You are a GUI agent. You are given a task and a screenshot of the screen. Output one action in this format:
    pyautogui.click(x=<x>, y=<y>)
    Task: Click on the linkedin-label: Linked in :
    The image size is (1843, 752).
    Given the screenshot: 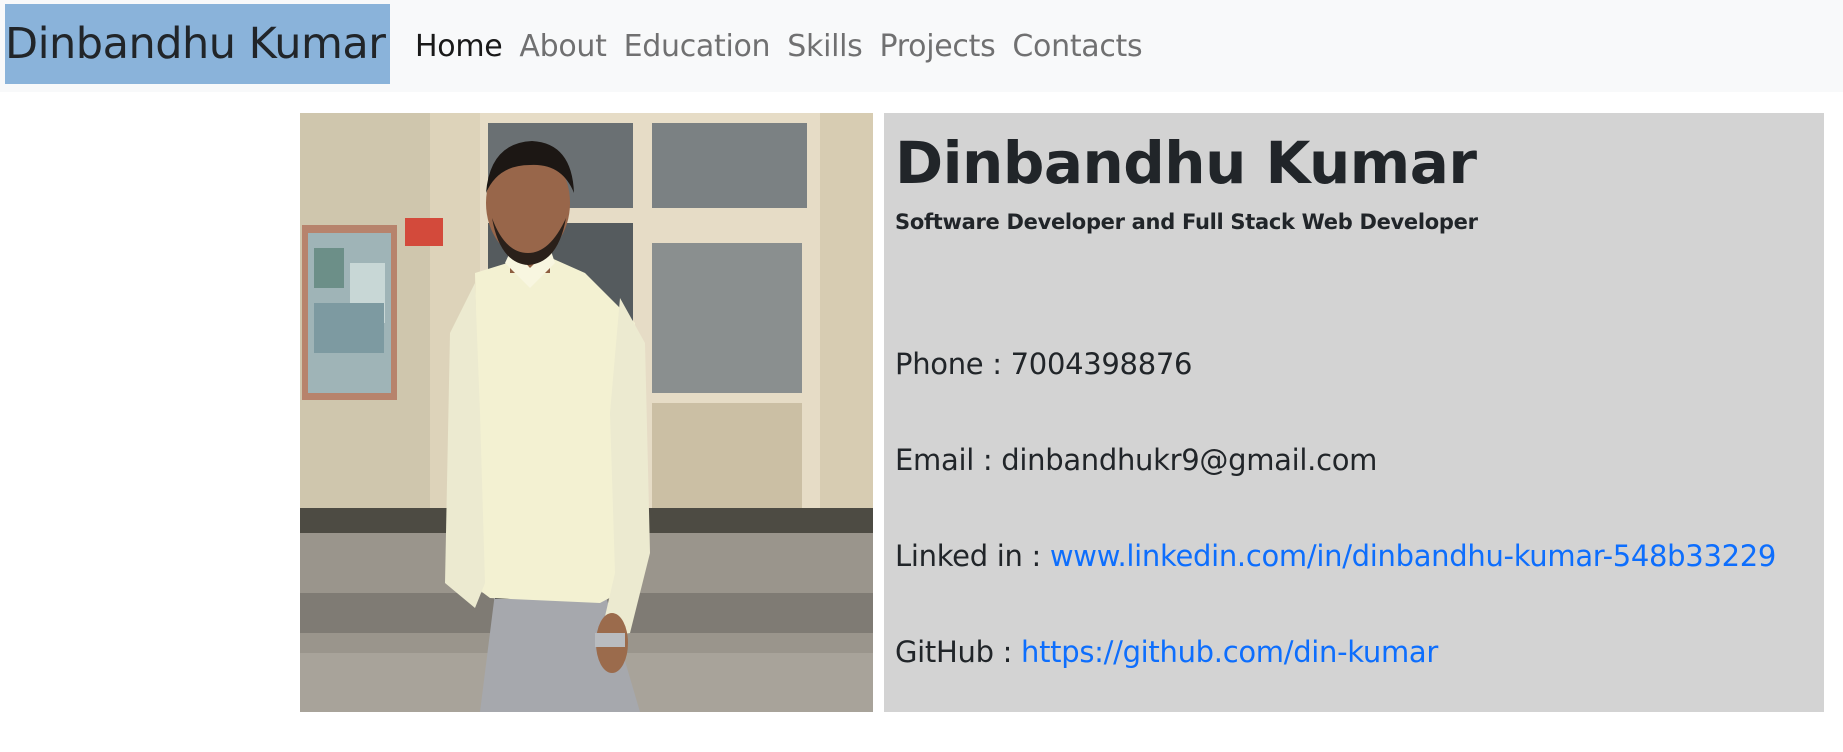 What is the action you would take?
    pyautogui.click(x=972, y=556)
    